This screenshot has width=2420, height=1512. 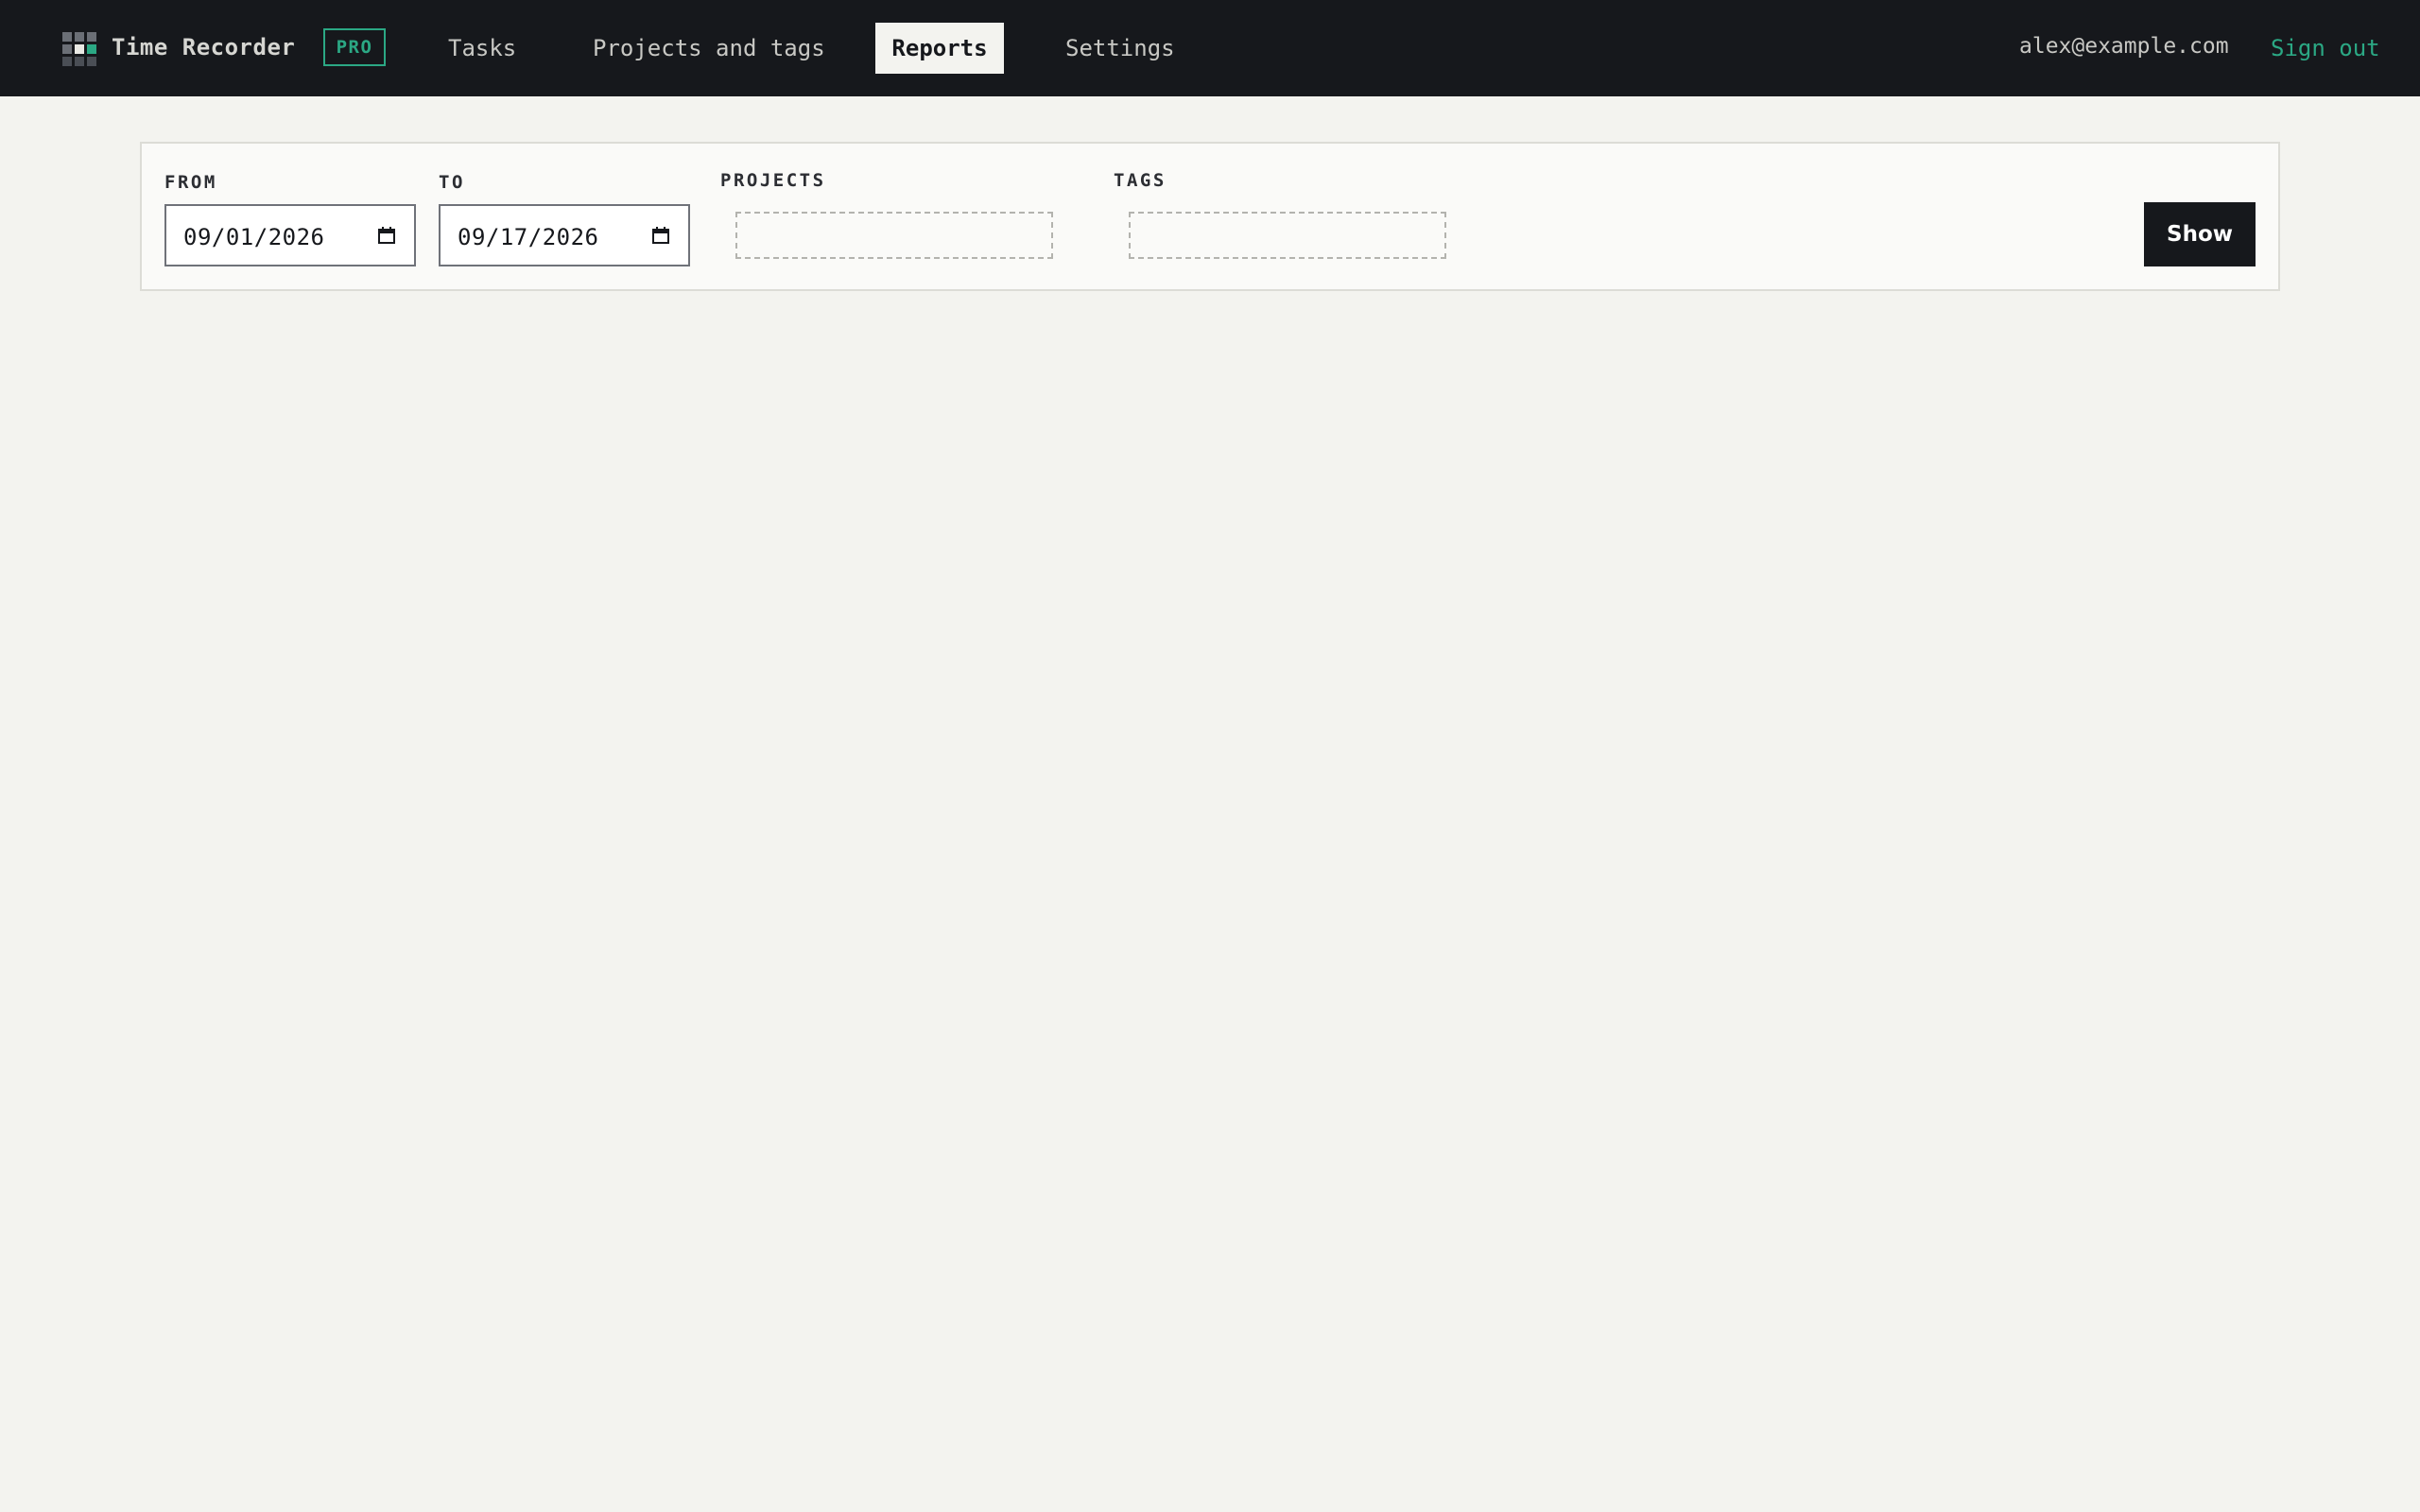 I want to click on tags-select, so click(x=1288, y=235).